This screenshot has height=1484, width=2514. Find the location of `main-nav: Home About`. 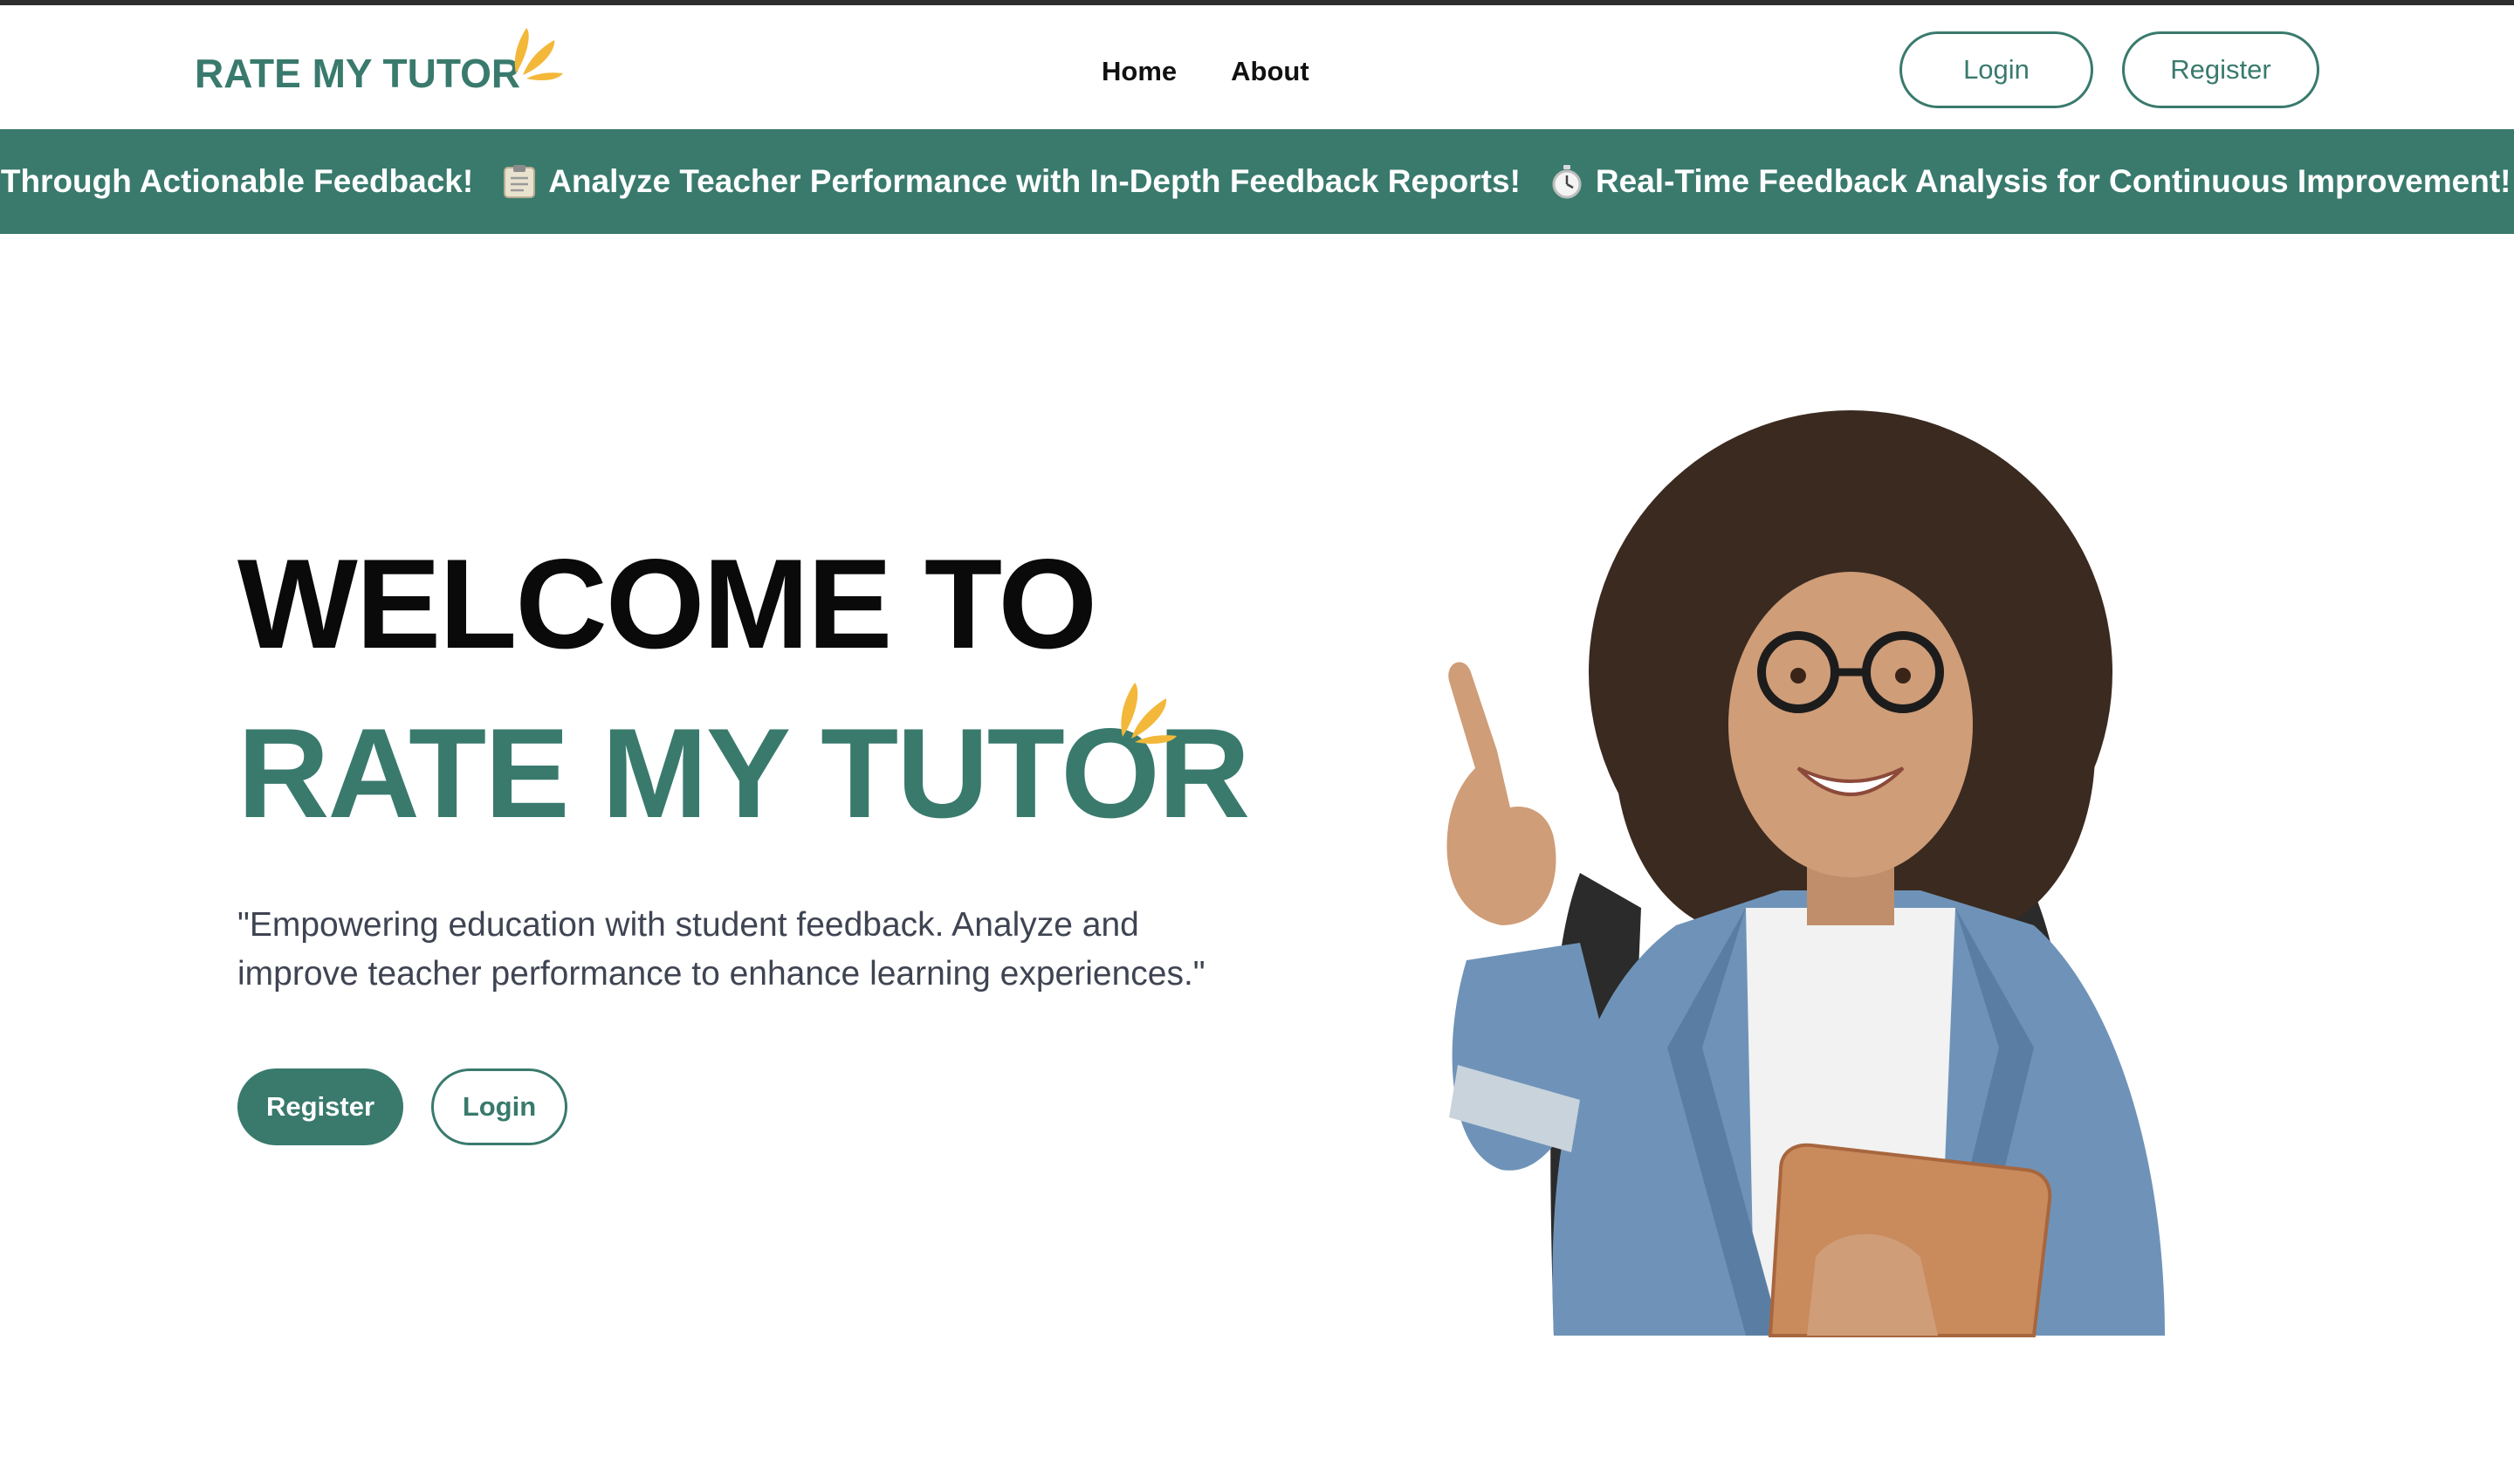

main-nav: Home About is located at coordinates (1205, 71).